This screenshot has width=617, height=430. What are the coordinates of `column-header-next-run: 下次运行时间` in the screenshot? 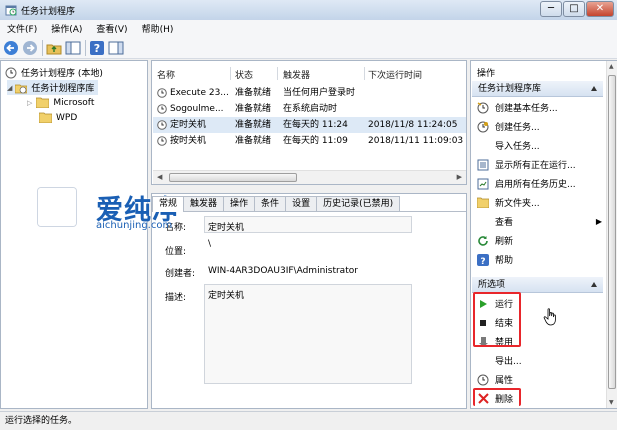 It's located at (395, 74).